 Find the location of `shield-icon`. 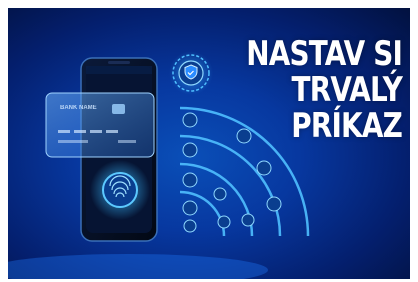

shield-icon is located at coordinates (191, 73).